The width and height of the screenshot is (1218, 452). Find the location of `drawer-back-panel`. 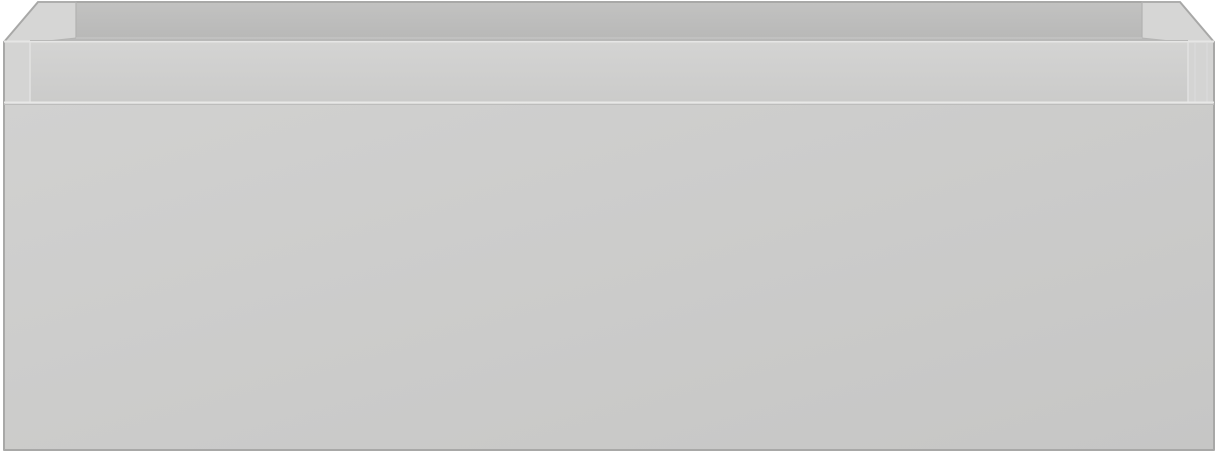

drawer-back-panel is located at coordinates (609, 21).